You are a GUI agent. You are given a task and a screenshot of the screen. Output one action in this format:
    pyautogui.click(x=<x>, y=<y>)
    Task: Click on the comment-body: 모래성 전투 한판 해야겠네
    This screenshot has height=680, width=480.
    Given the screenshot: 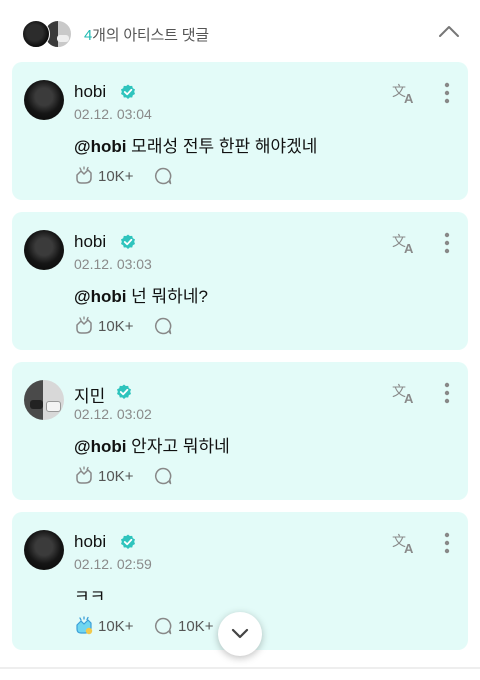 What is the action you would take?
    pyautogui.click(x=222, y=146)
    